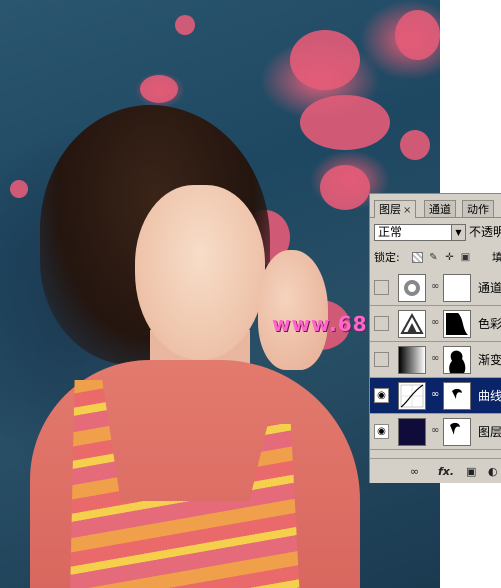 The image size is (501, 588). What do you see at coordinates (390, 232) in the screenshot?
I see `blend-mode-value: 正常` at bounding box center [390, 232].